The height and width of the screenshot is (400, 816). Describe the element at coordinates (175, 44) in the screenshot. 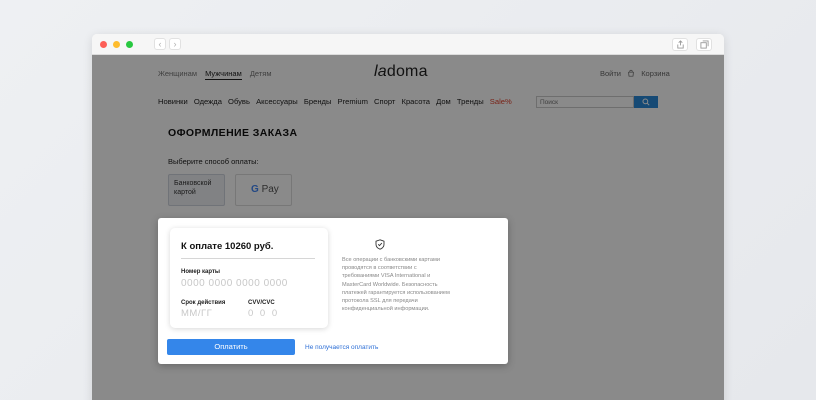

I see `forward-button: ›` at that location.